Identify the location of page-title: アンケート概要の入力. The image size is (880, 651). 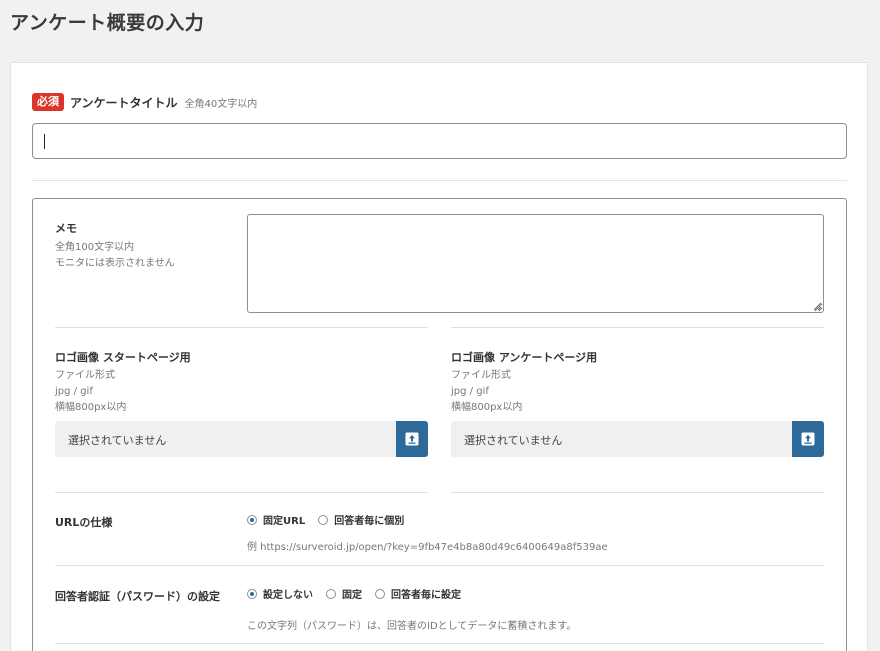
(107, 23).